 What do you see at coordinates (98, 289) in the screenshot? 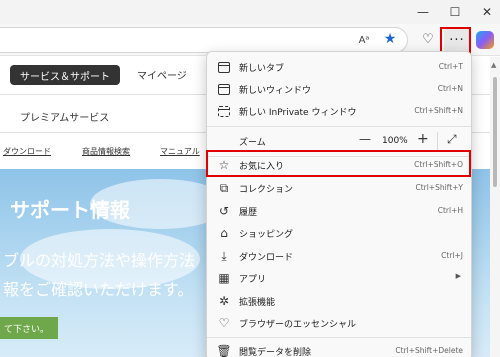
I see `hero-text-line2: 報をご確認いただけます。` at bounding box center [98, 289].